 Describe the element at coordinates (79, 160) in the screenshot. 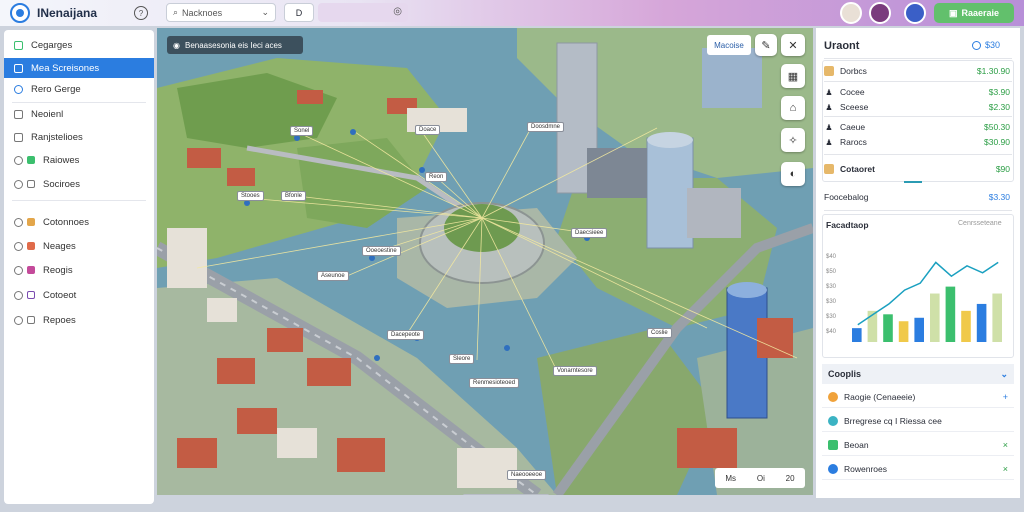

I see `sidebar-item-5: Raiowes` at that location.